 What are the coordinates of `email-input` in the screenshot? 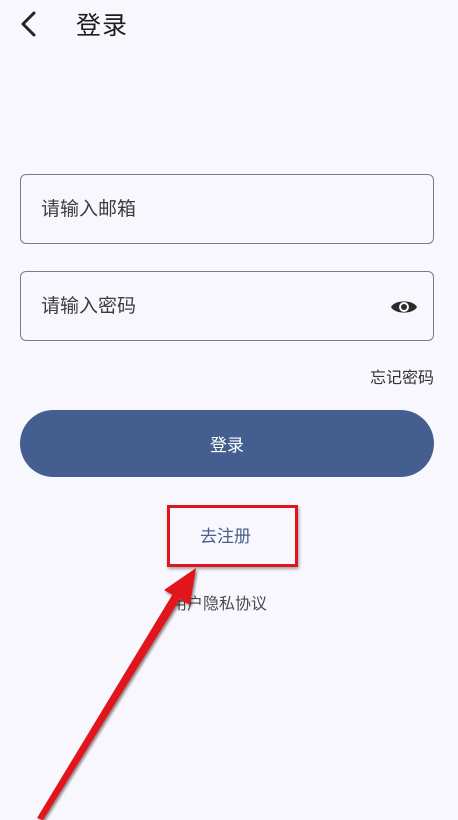 It's located at (227, 209).